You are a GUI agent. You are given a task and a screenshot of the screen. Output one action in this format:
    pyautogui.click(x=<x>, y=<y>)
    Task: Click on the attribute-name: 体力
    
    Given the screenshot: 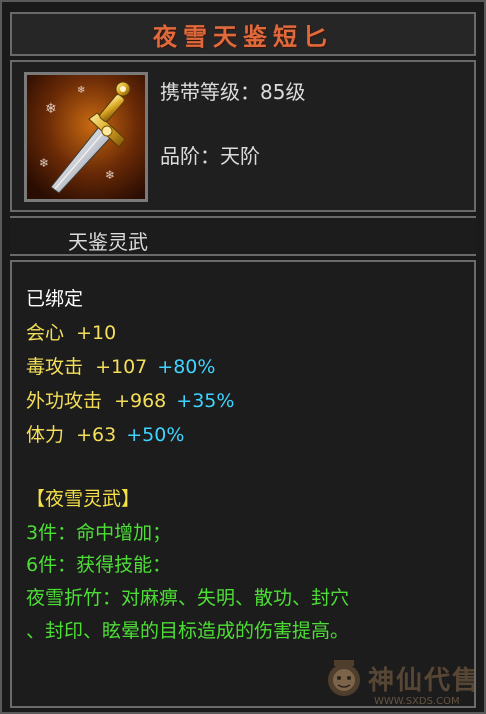 What is the action you would take?
    pyautogui.click(x=45, y=435)
    